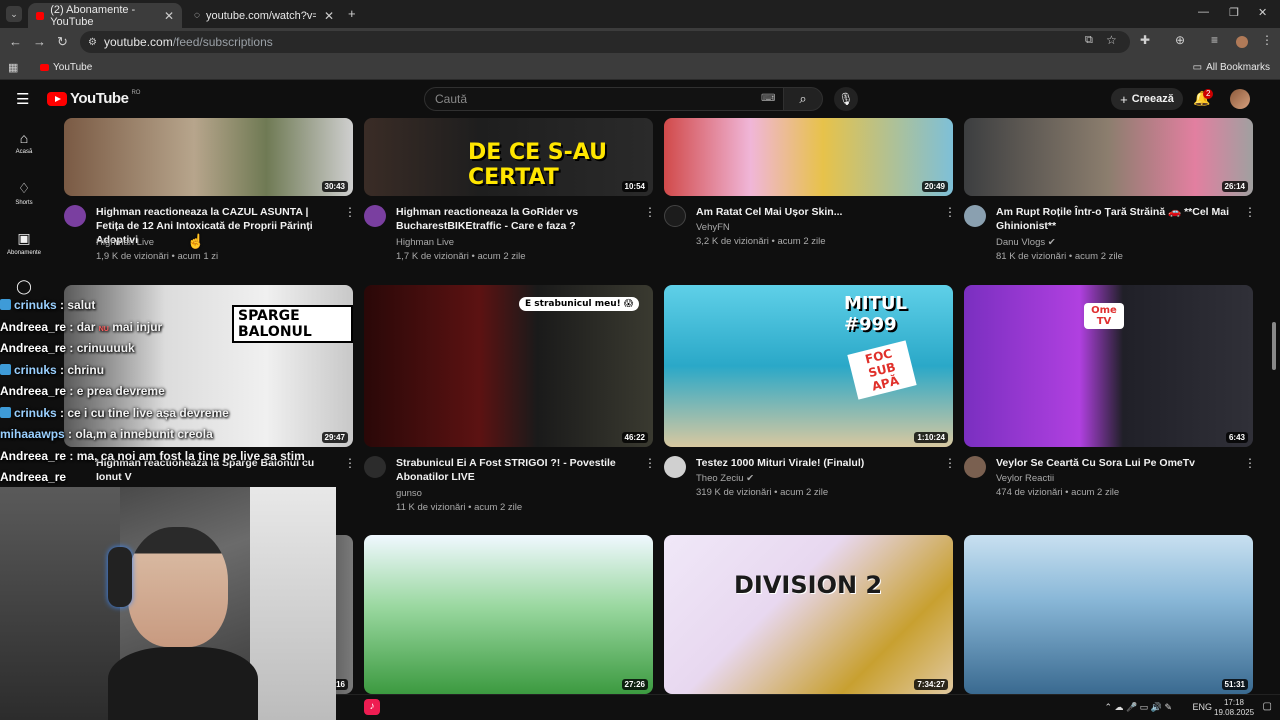 This screenshot has height=720, width=1280. I want to click on url-host: youtube.com, so click(138, 42).